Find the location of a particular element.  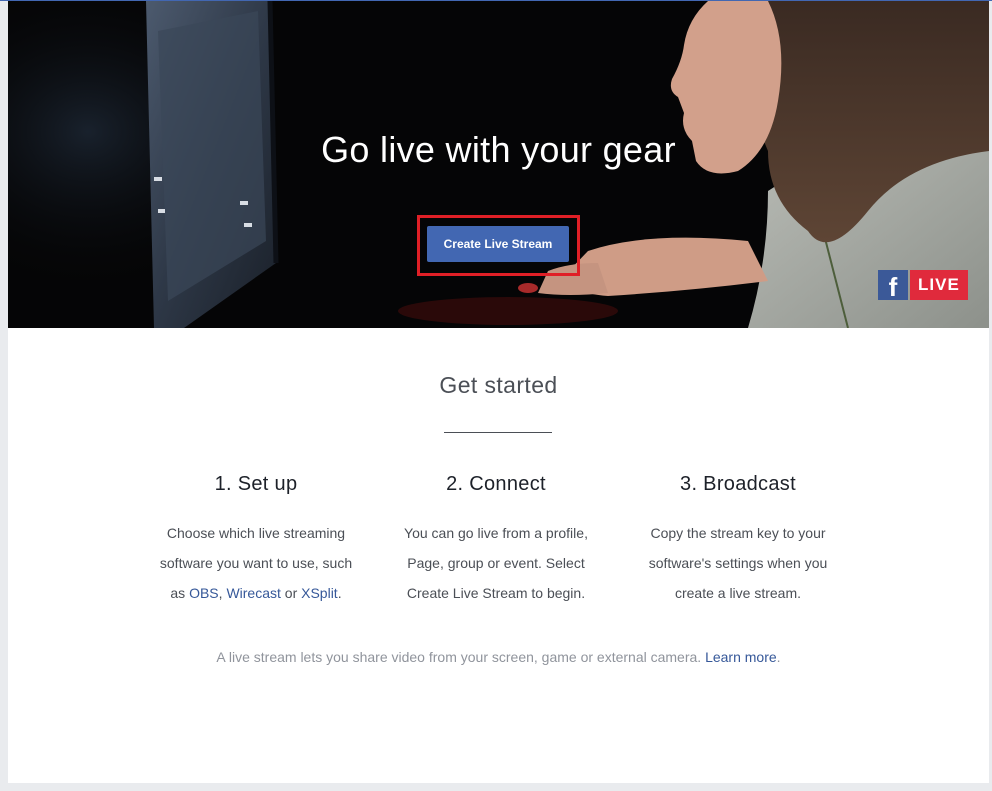

step-line: Page, group or event. Select is located at coordinates (496, 563).